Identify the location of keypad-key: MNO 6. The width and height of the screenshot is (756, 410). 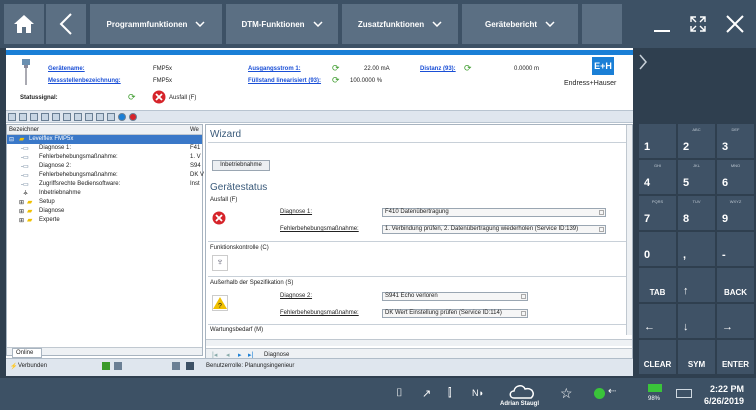
(735, 177).